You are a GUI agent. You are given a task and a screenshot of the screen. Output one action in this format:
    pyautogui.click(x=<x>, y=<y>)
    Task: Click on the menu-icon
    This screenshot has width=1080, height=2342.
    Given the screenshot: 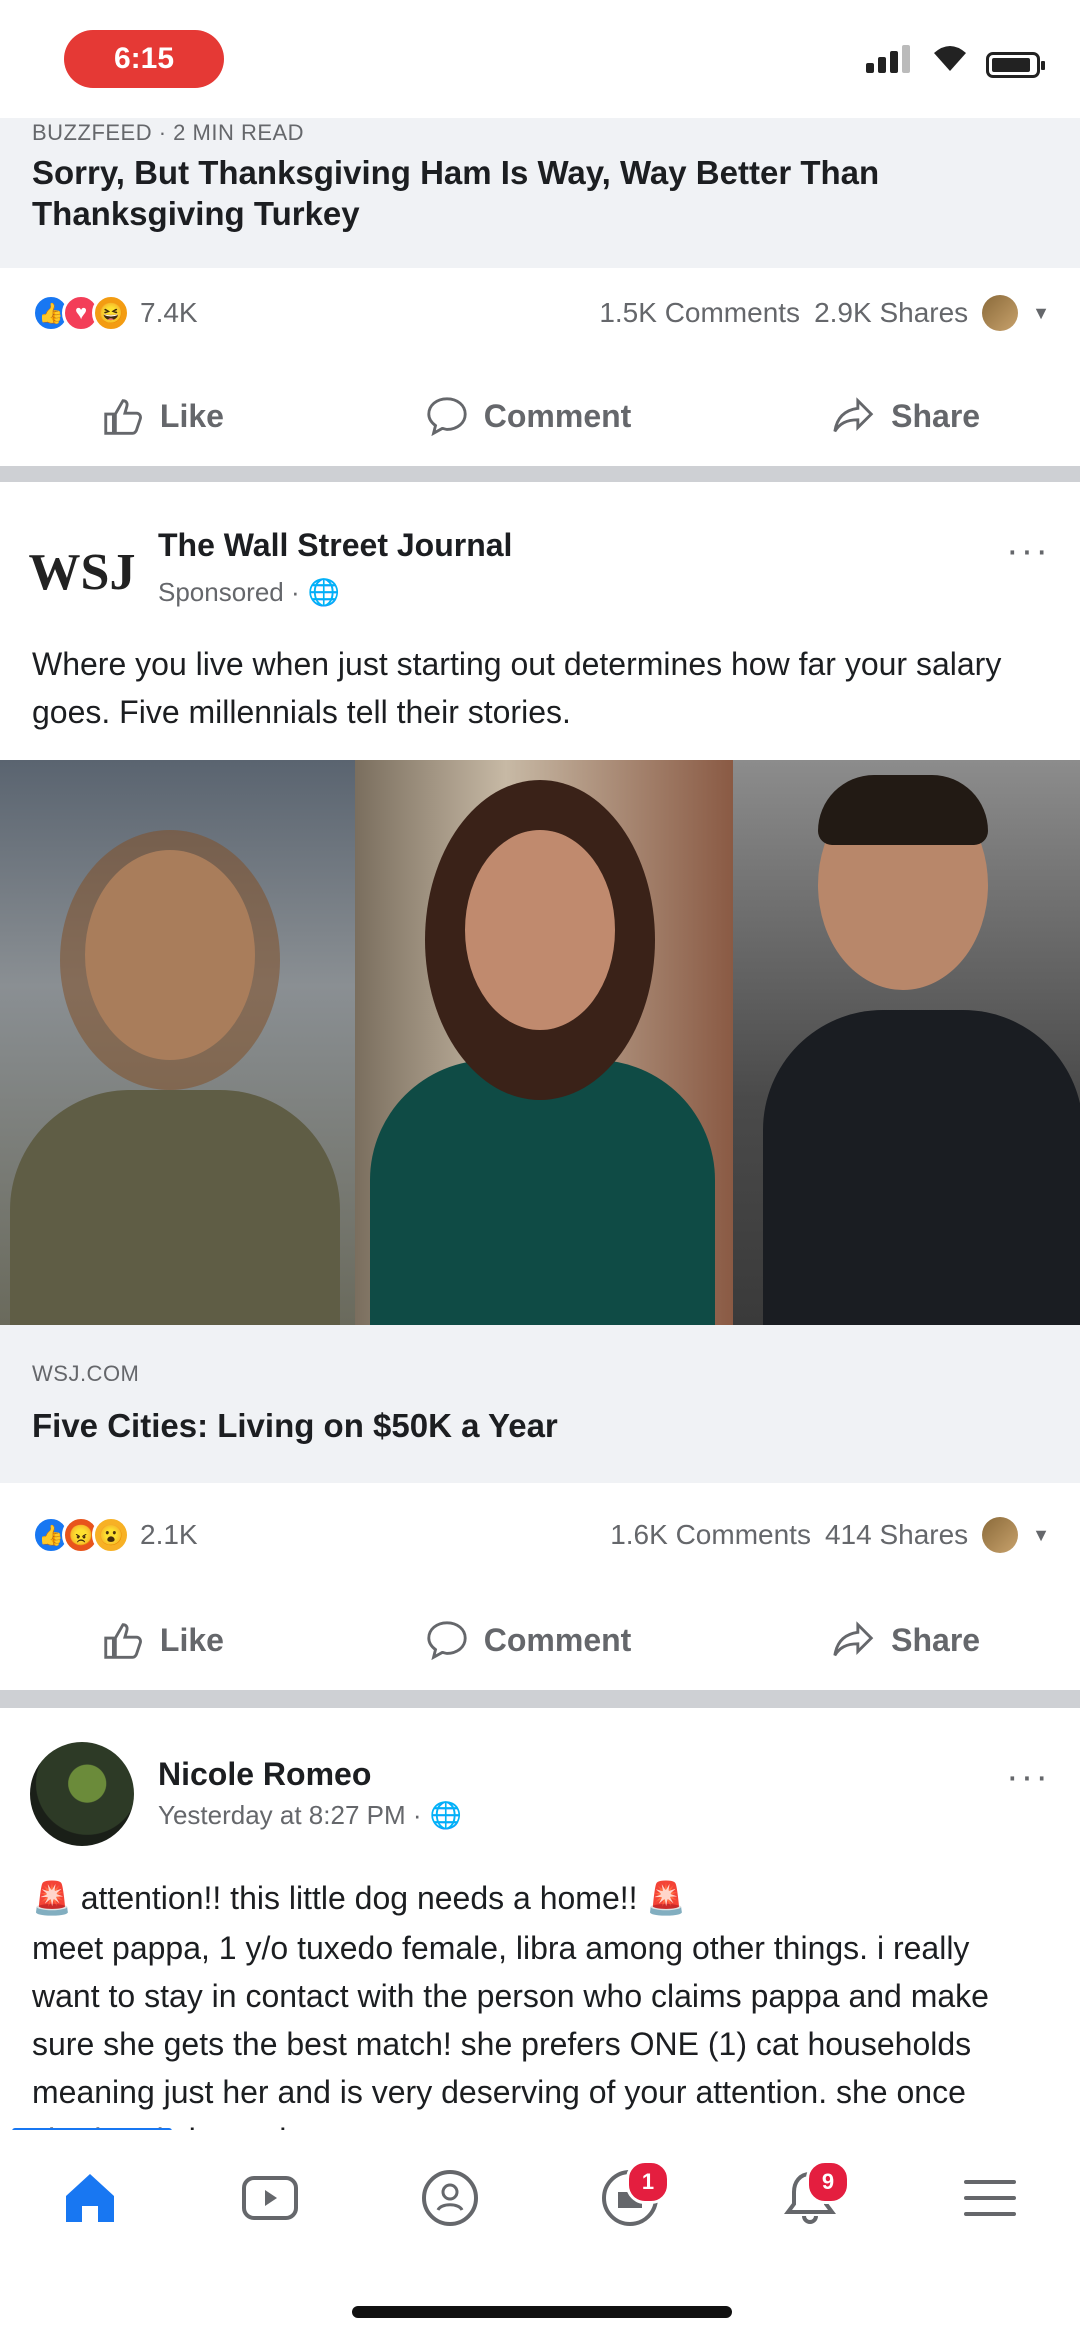 What is the action you would take?
    pyautogui.click(x=990, y=2197)
    